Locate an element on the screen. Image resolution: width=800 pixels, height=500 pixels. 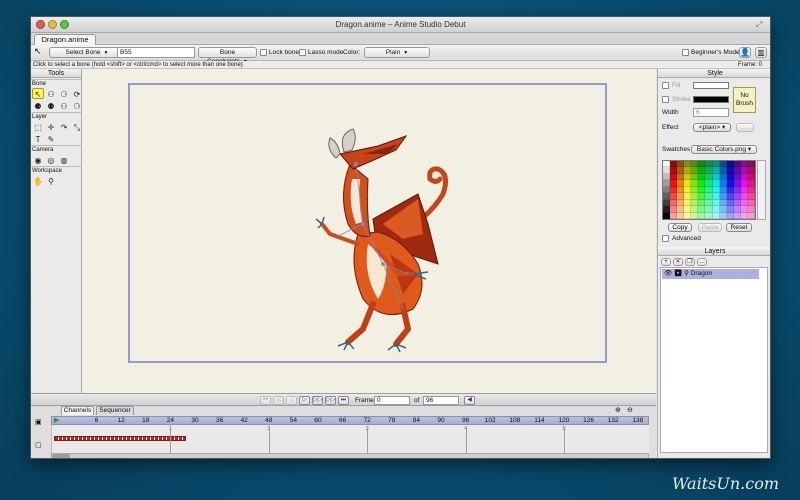
stroke-checkbox is located at coordinates (665, 99).